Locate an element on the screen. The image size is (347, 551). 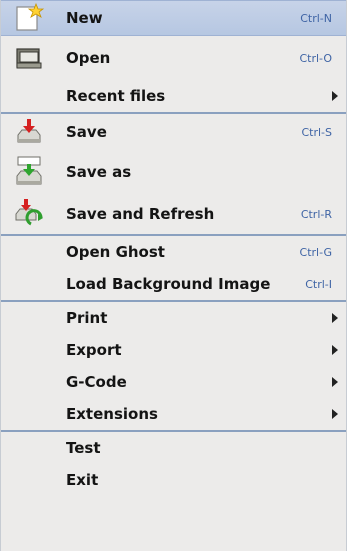
menu-item-load-background-image: Load Background Image Ctrl-I is located at coordinates (173, 284).